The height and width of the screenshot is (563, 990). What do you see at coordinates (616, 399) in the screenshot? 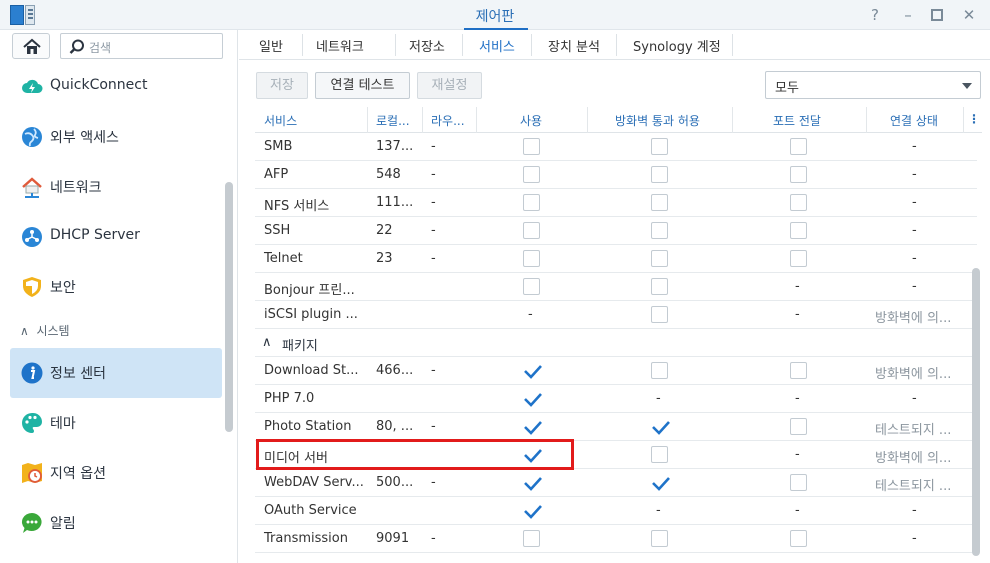
I see `table-row: PHP 7.0 - - -` at bounding box center [616, 399].